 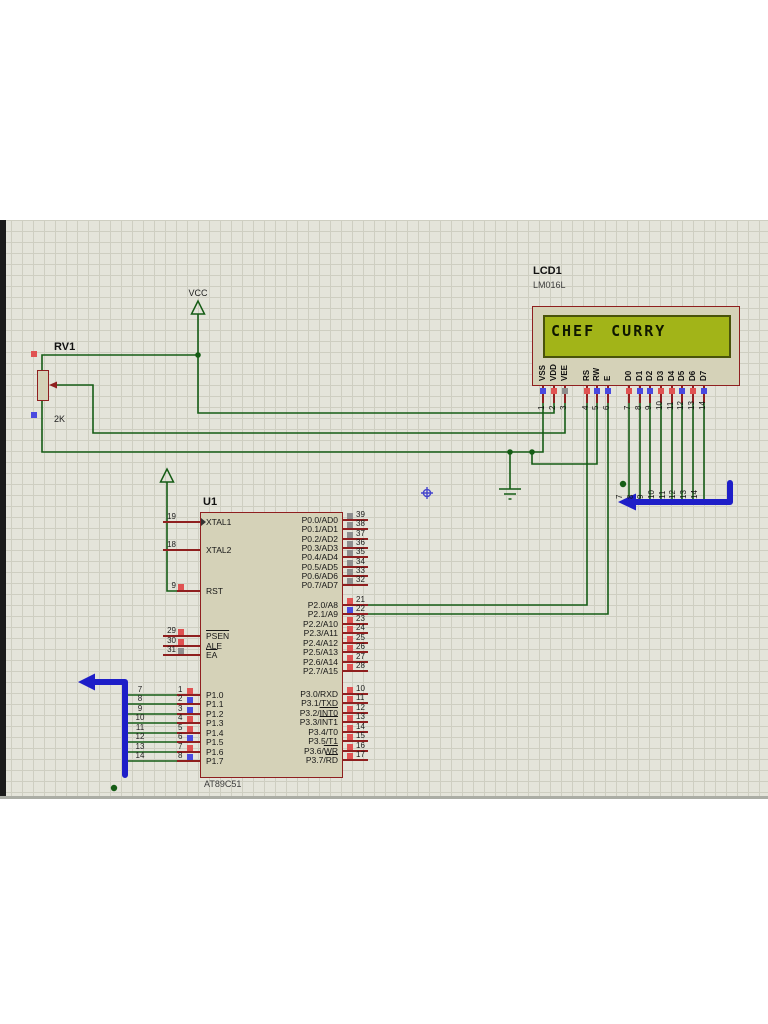 I want to click on mcu-pin-name: P3.3/INT1, so click(x=289, y=722).